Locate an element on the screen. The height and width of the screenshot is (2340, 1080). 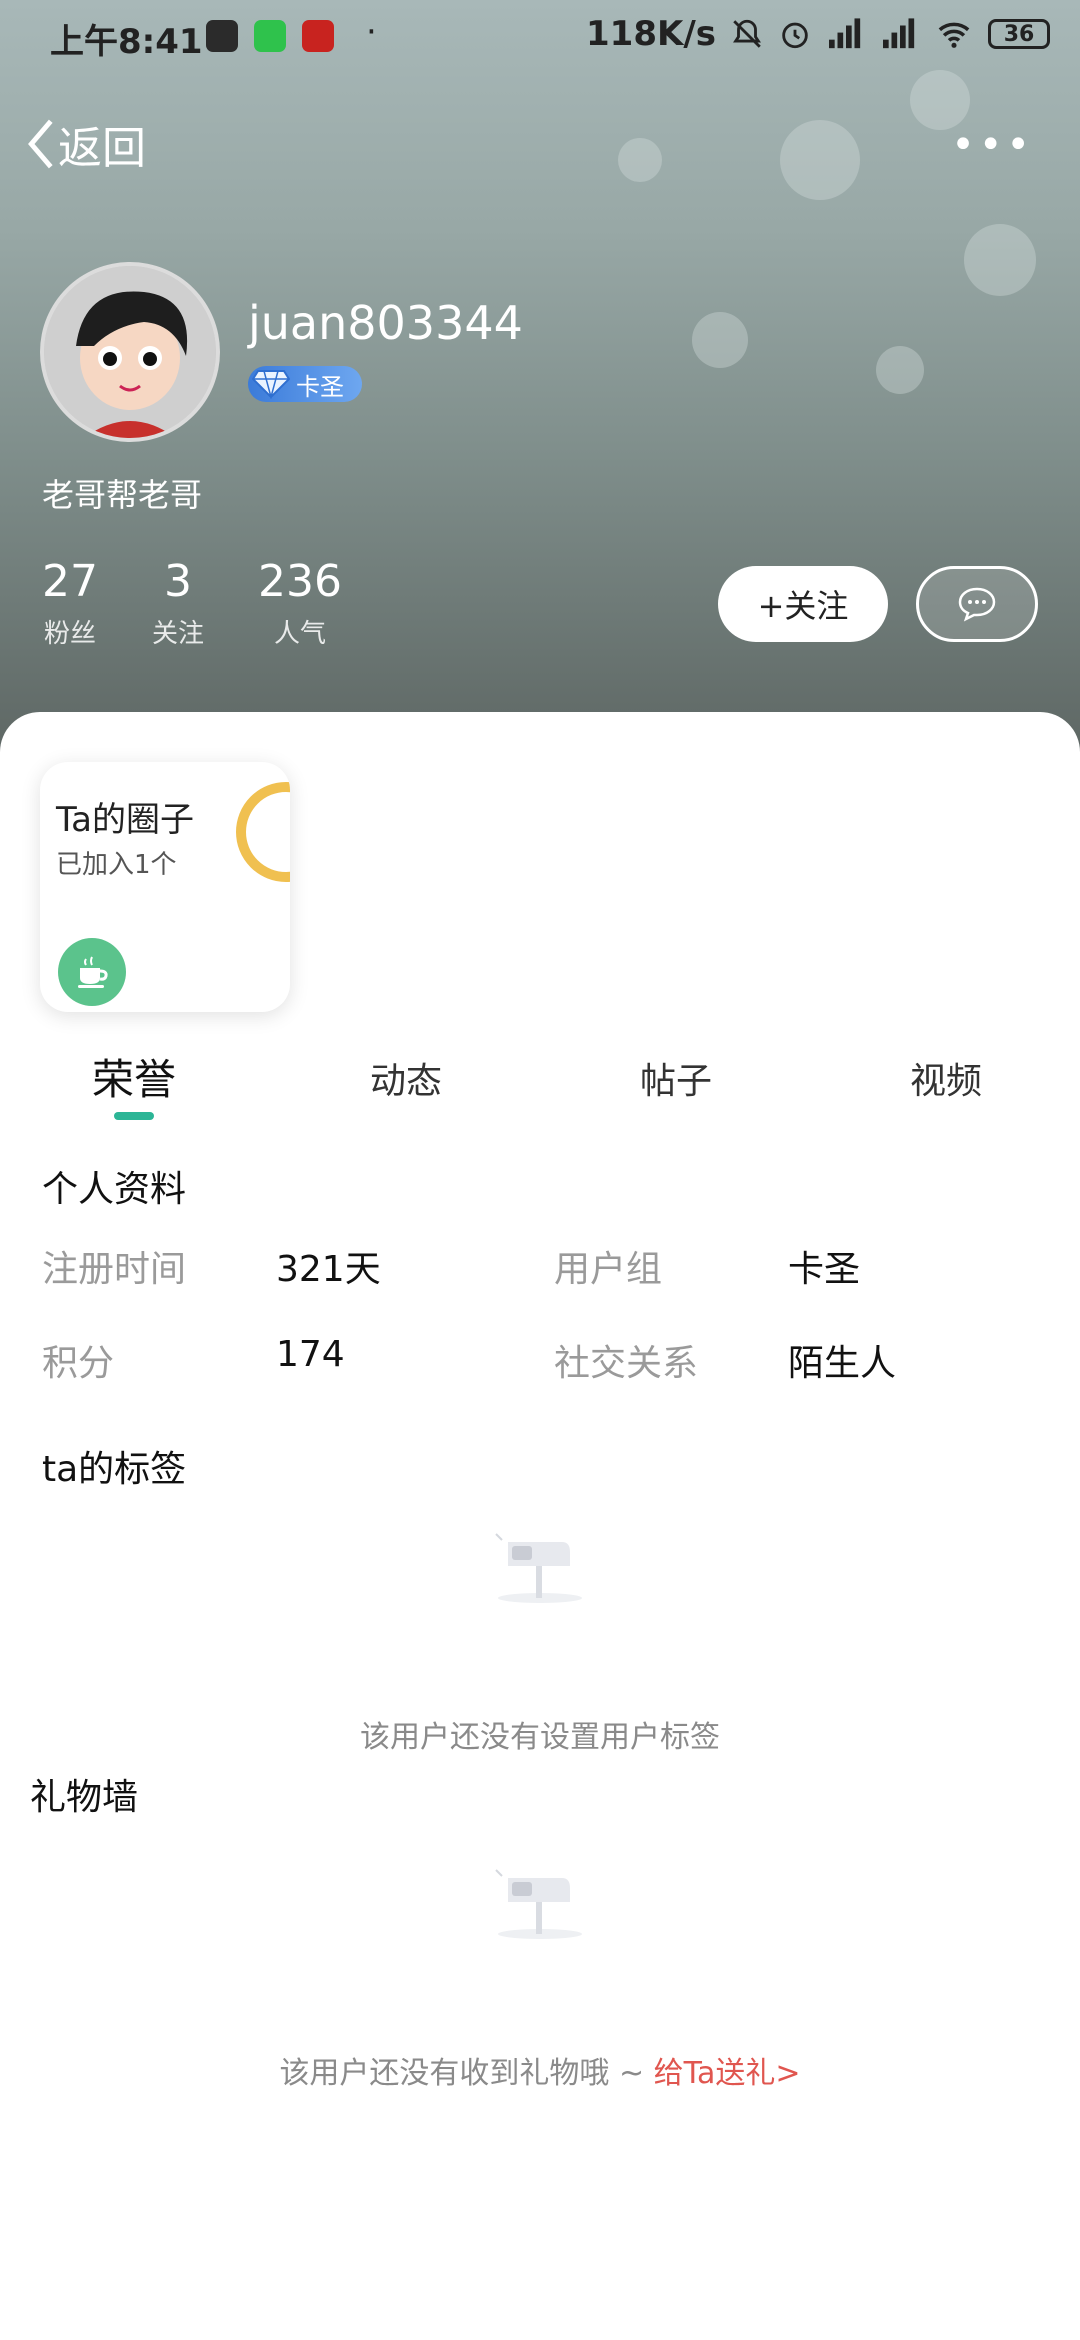
bio: 老哥帮老哥 is located at coordinates (122, 495).